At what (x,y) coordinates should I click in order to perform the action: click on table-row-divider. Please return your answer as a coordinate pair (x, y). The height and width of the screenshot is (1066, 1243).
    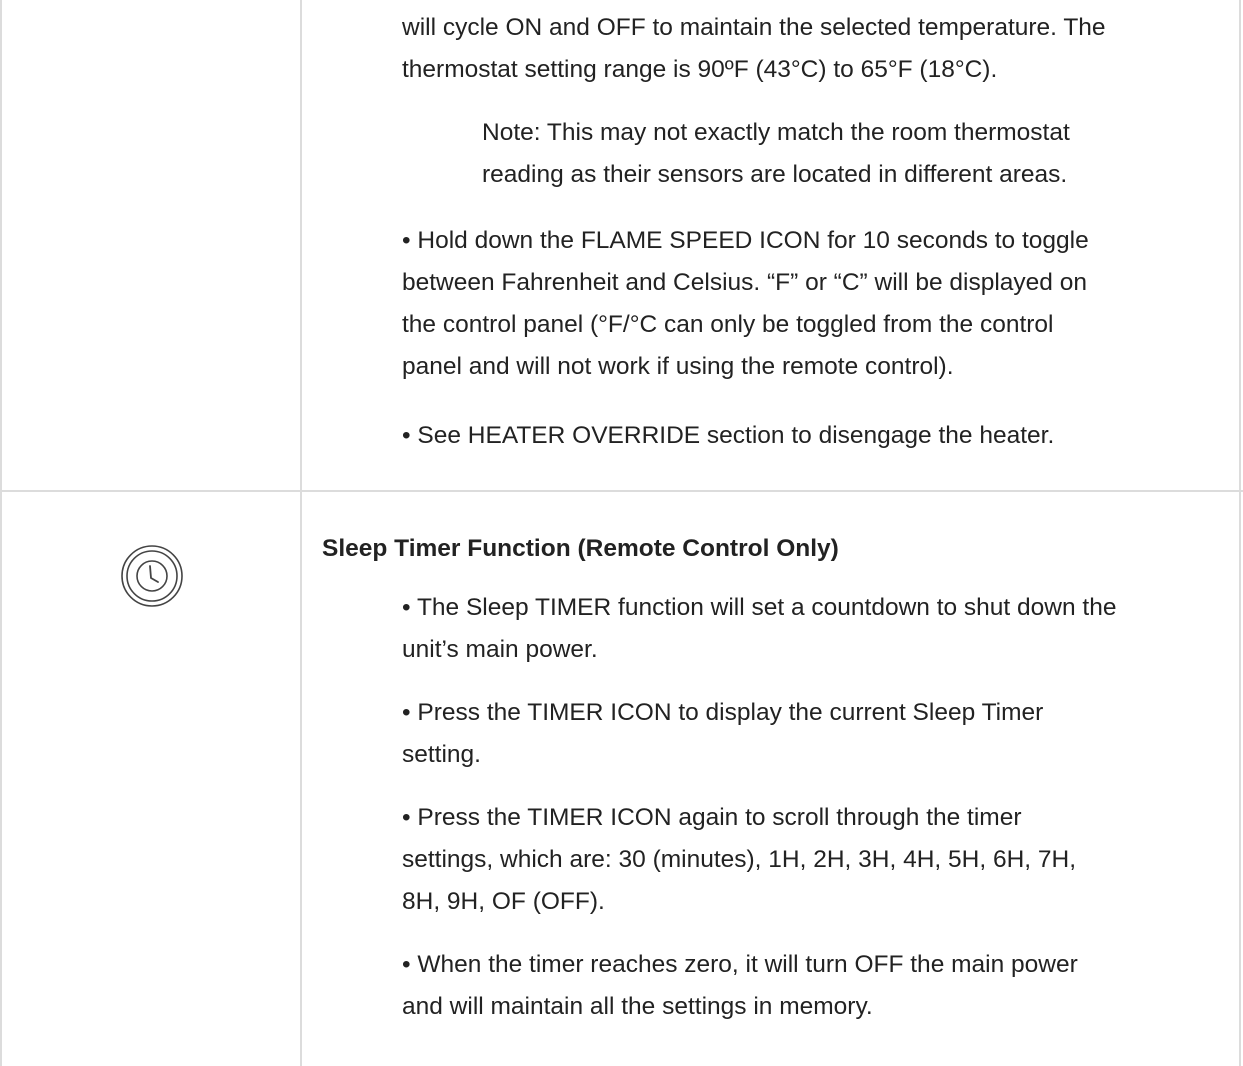
    Looking at the image, I should click on (621, 491).